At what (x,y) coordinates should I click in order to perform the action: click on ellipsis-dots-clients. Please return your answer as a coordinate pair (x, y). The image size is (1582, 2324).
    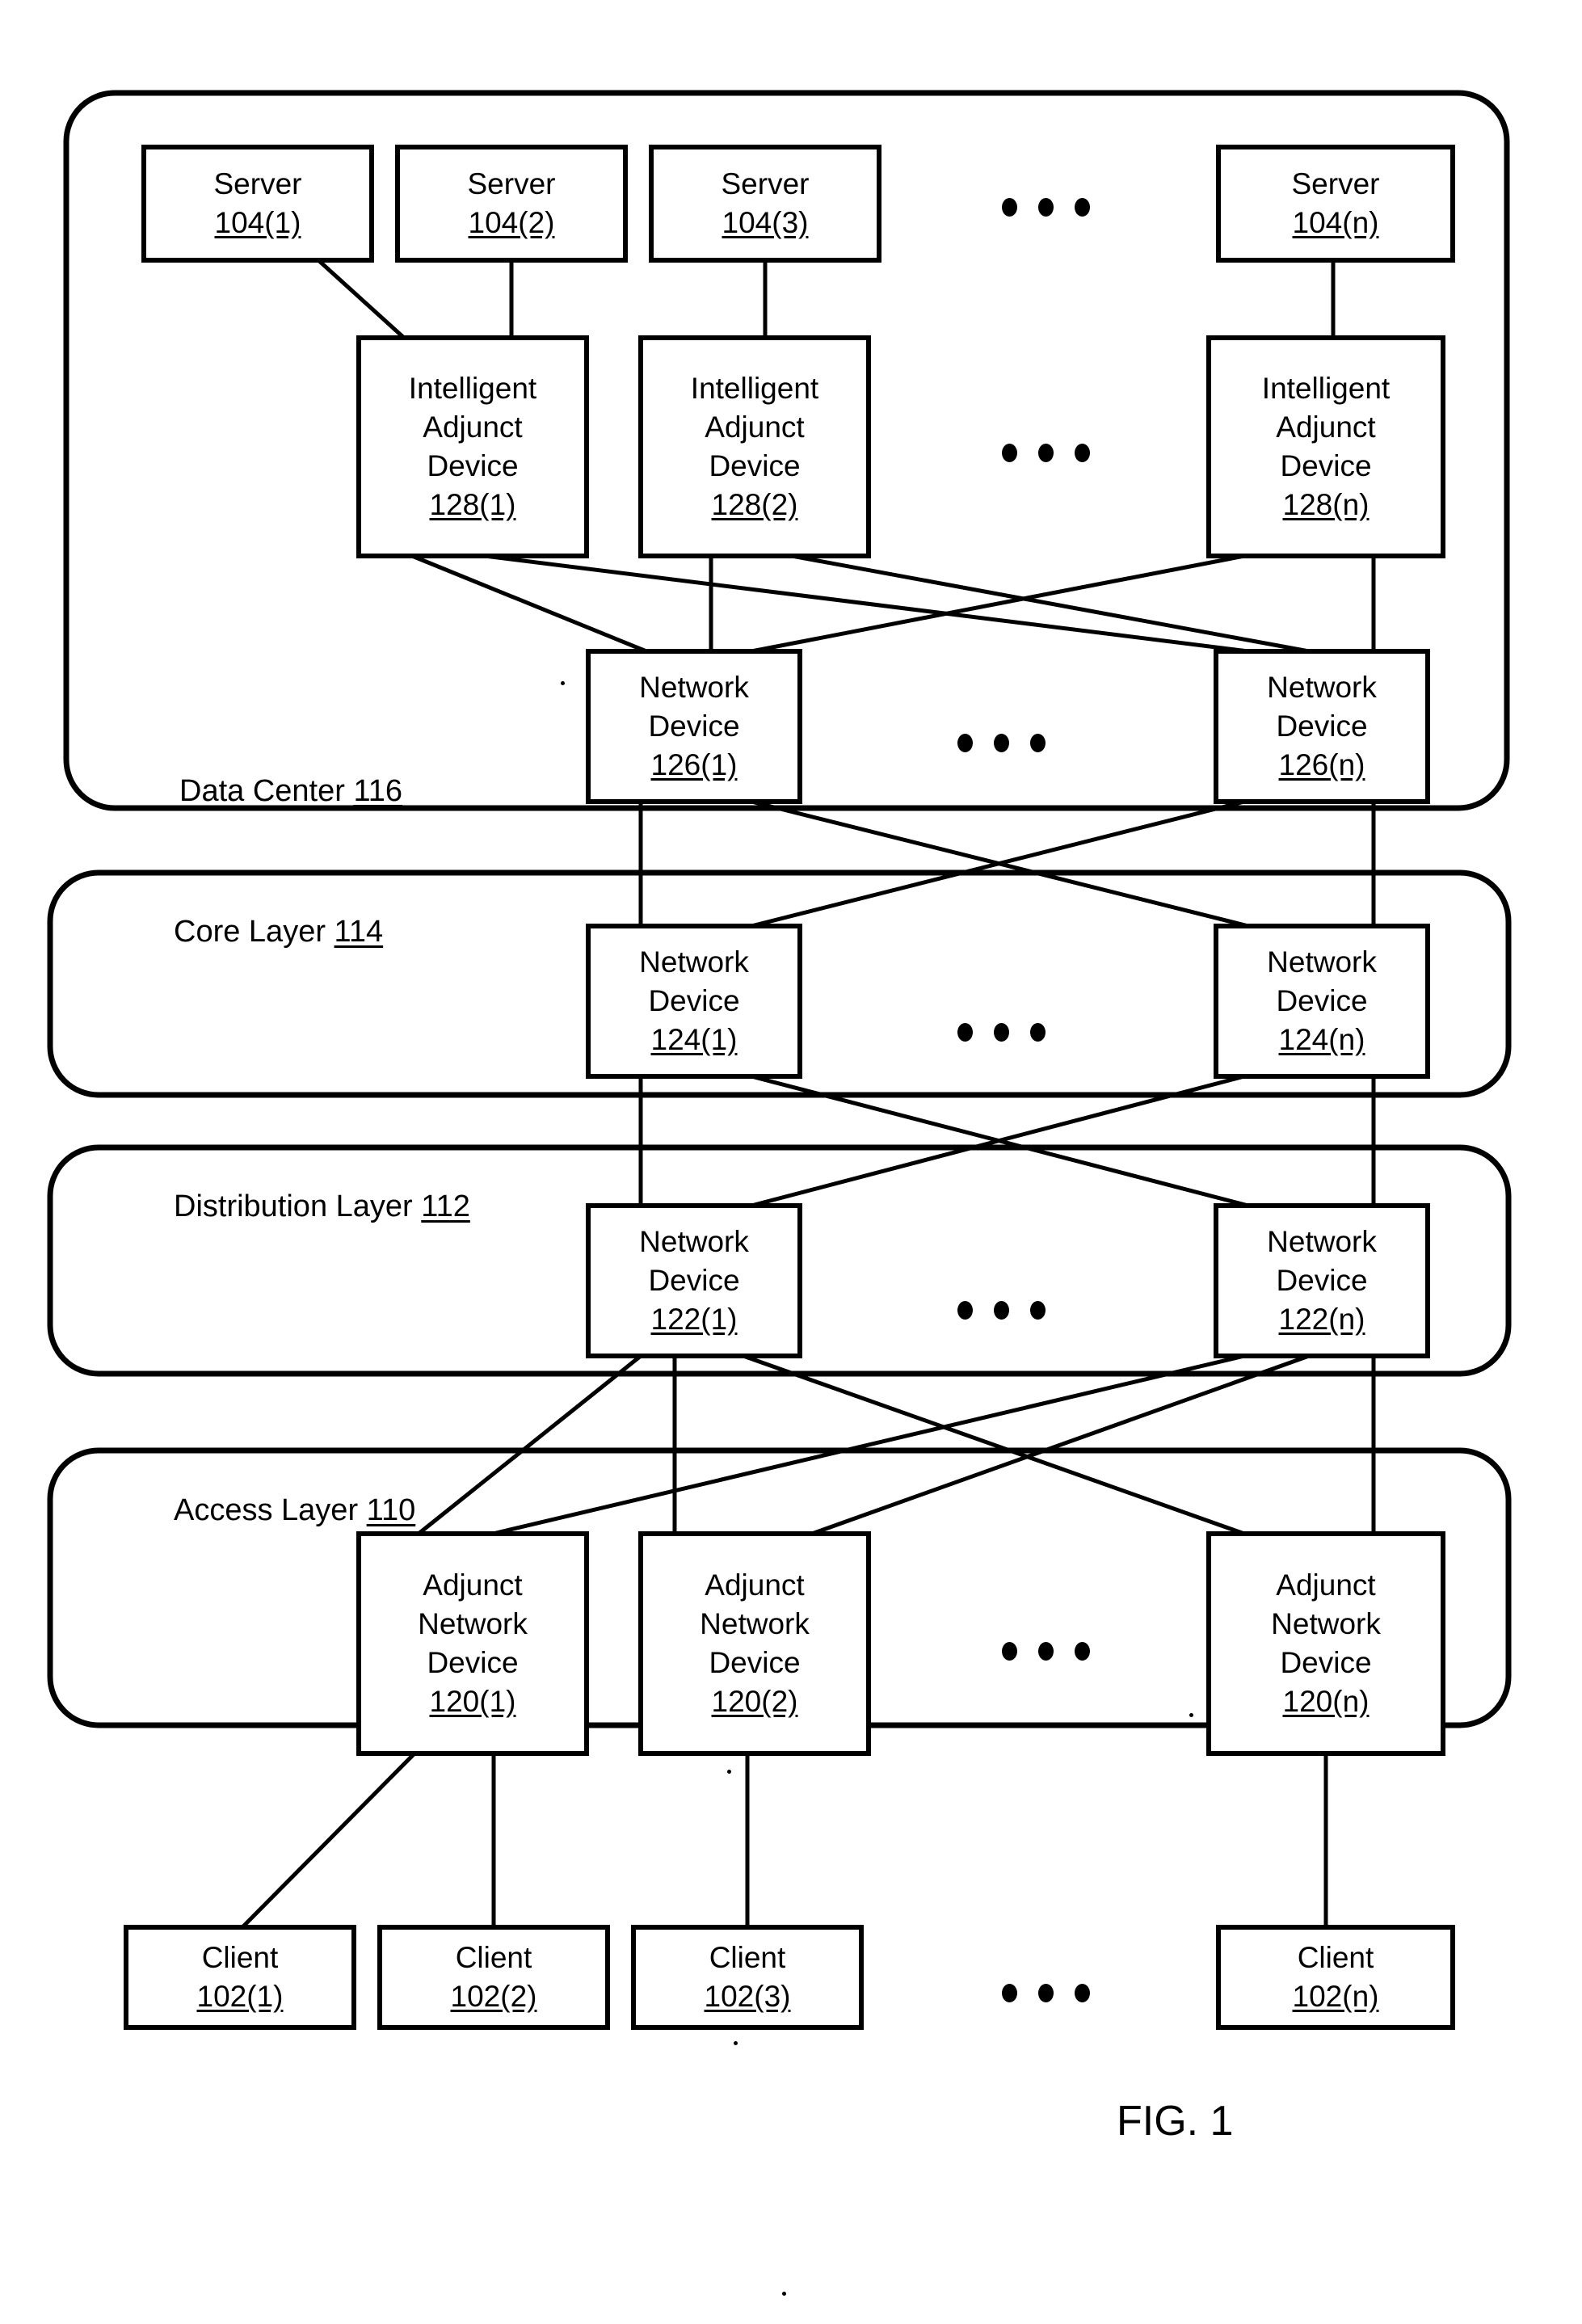
    Looking at the image, I should click on (1046, 1993).